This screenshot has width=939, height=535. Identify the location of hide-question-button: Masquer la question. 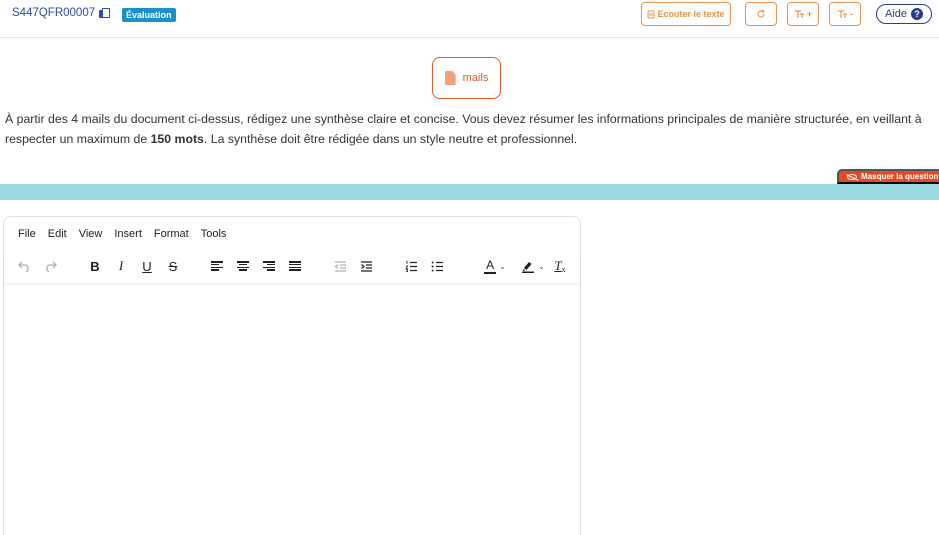
(888, 176).